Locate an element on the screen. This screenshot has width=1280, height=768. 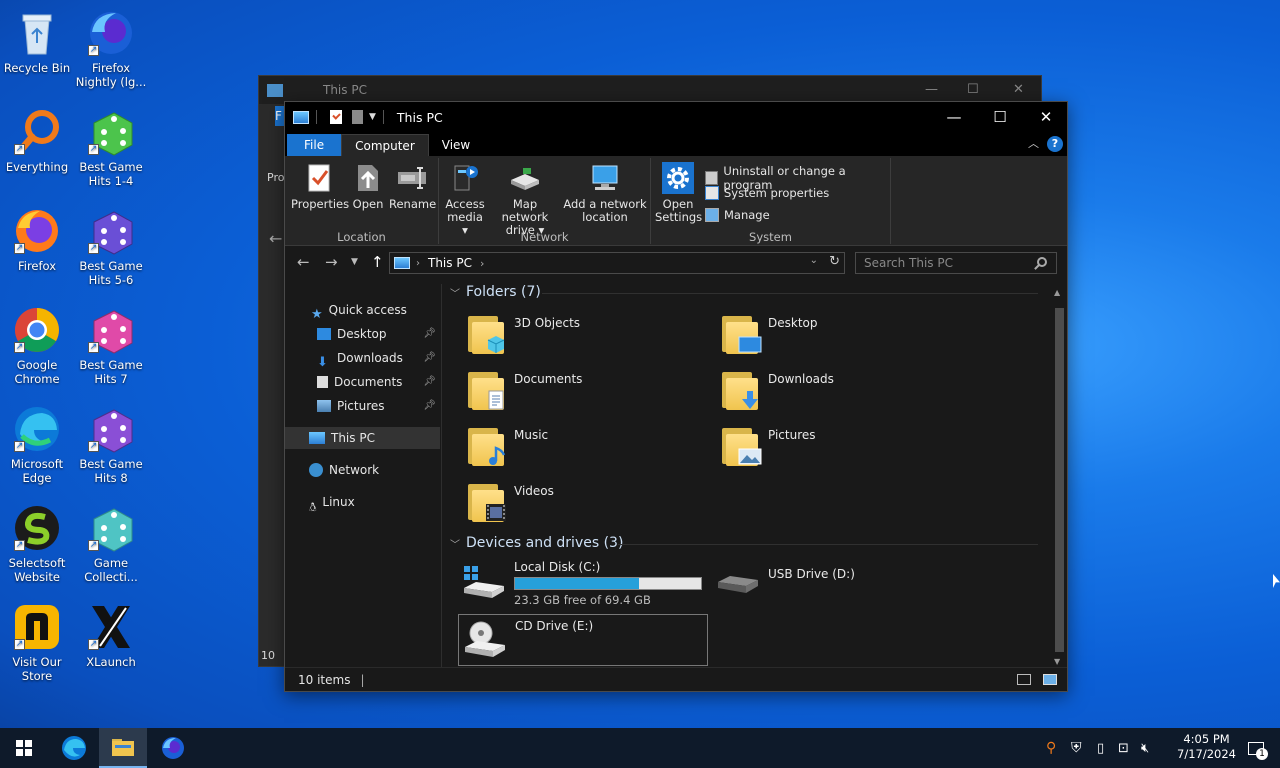
customize-quick-access-icon: ▼ is located at coordinates (372, 117).